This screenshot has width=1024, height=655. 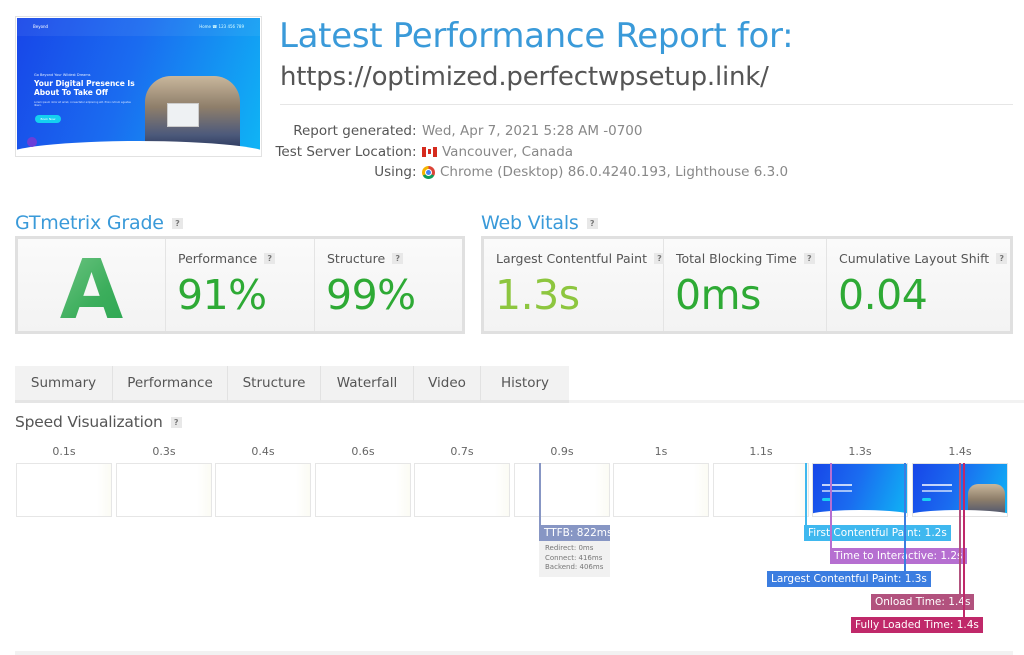 What do you see at coordinates (62, 75) in the screenshot?
I see `thumb-subheading: Go Beyond Your Wildest Dreams` at bounding box center [62, 75].